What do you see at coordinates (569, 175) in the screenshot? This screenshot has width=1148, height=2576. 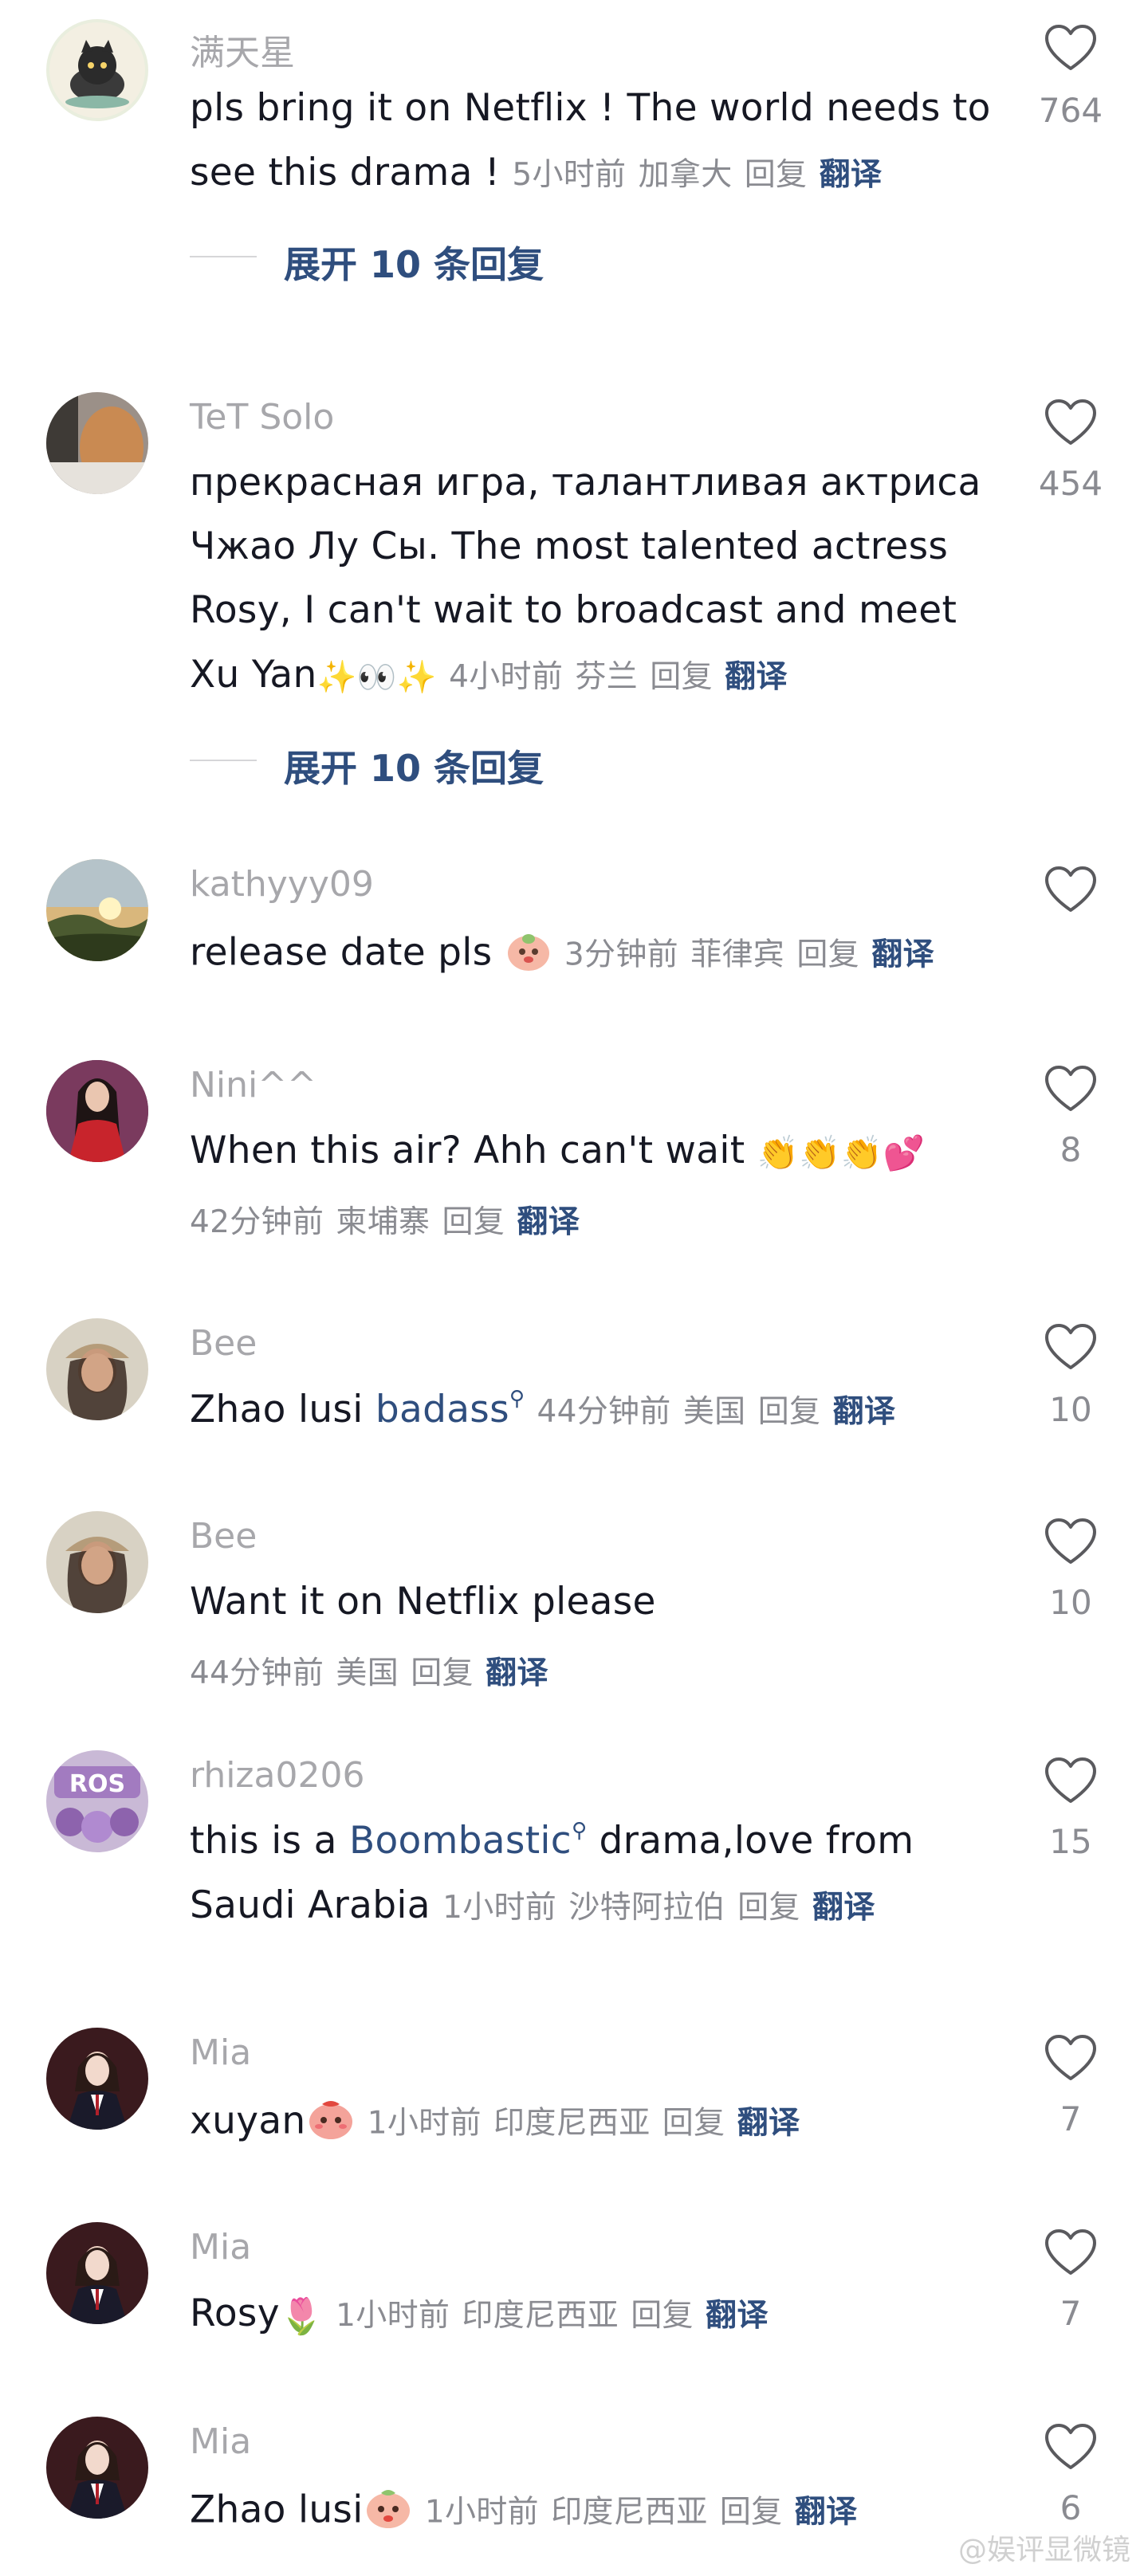 I see `timestamp: 5小时前` at bounding box center [569, 175].